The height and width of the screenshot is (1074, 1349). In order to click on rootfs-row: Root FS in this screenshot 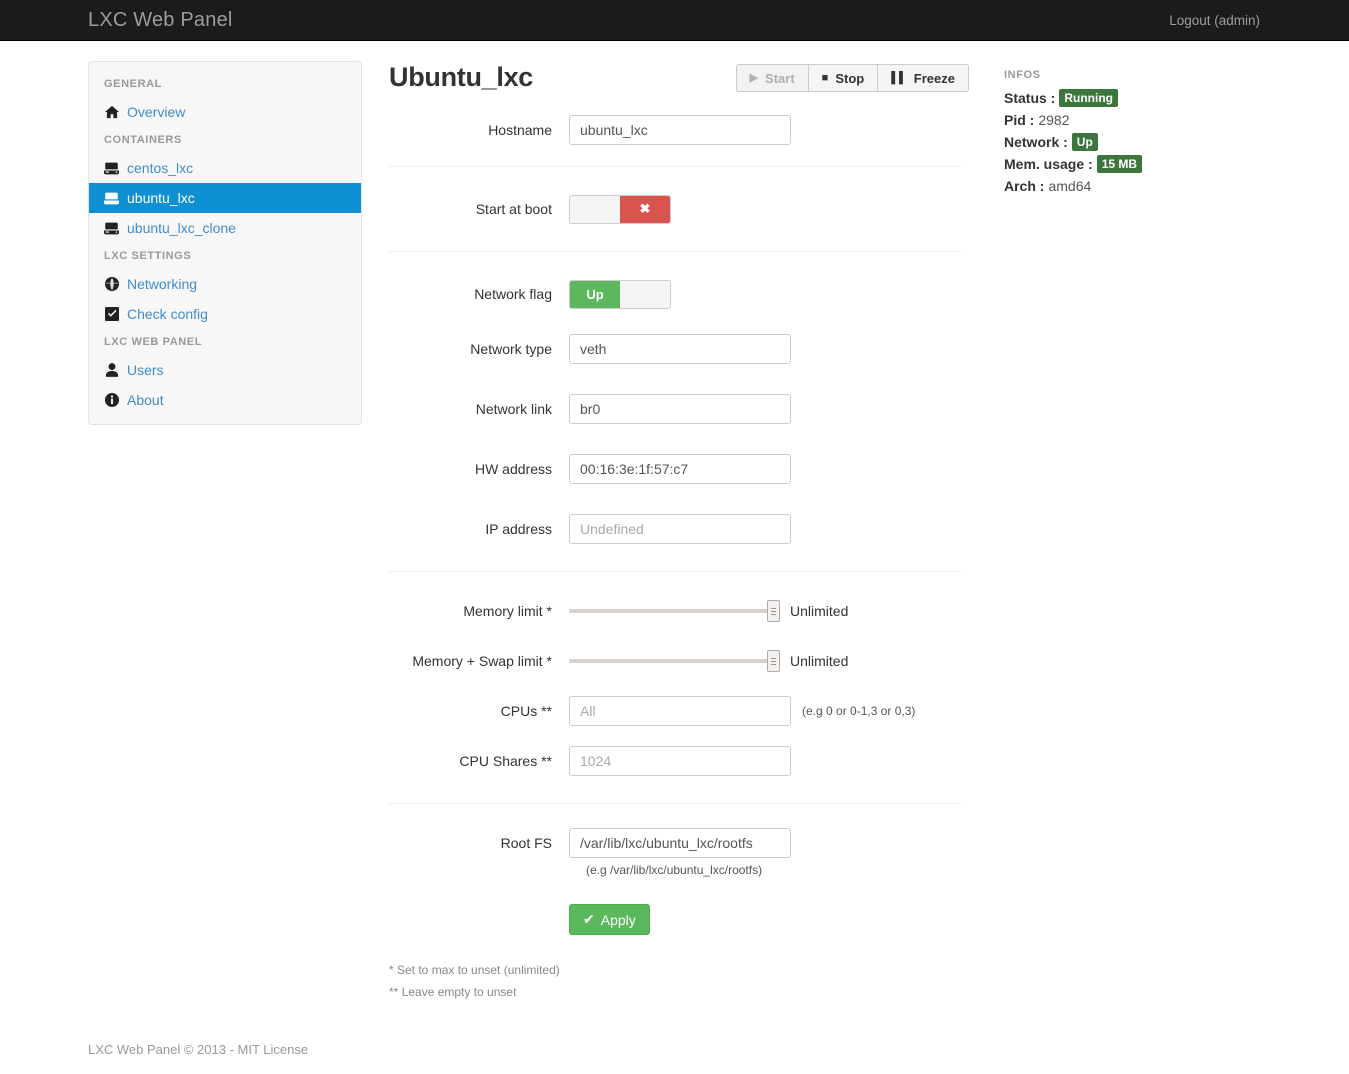, I will do `click(679, 843)`.